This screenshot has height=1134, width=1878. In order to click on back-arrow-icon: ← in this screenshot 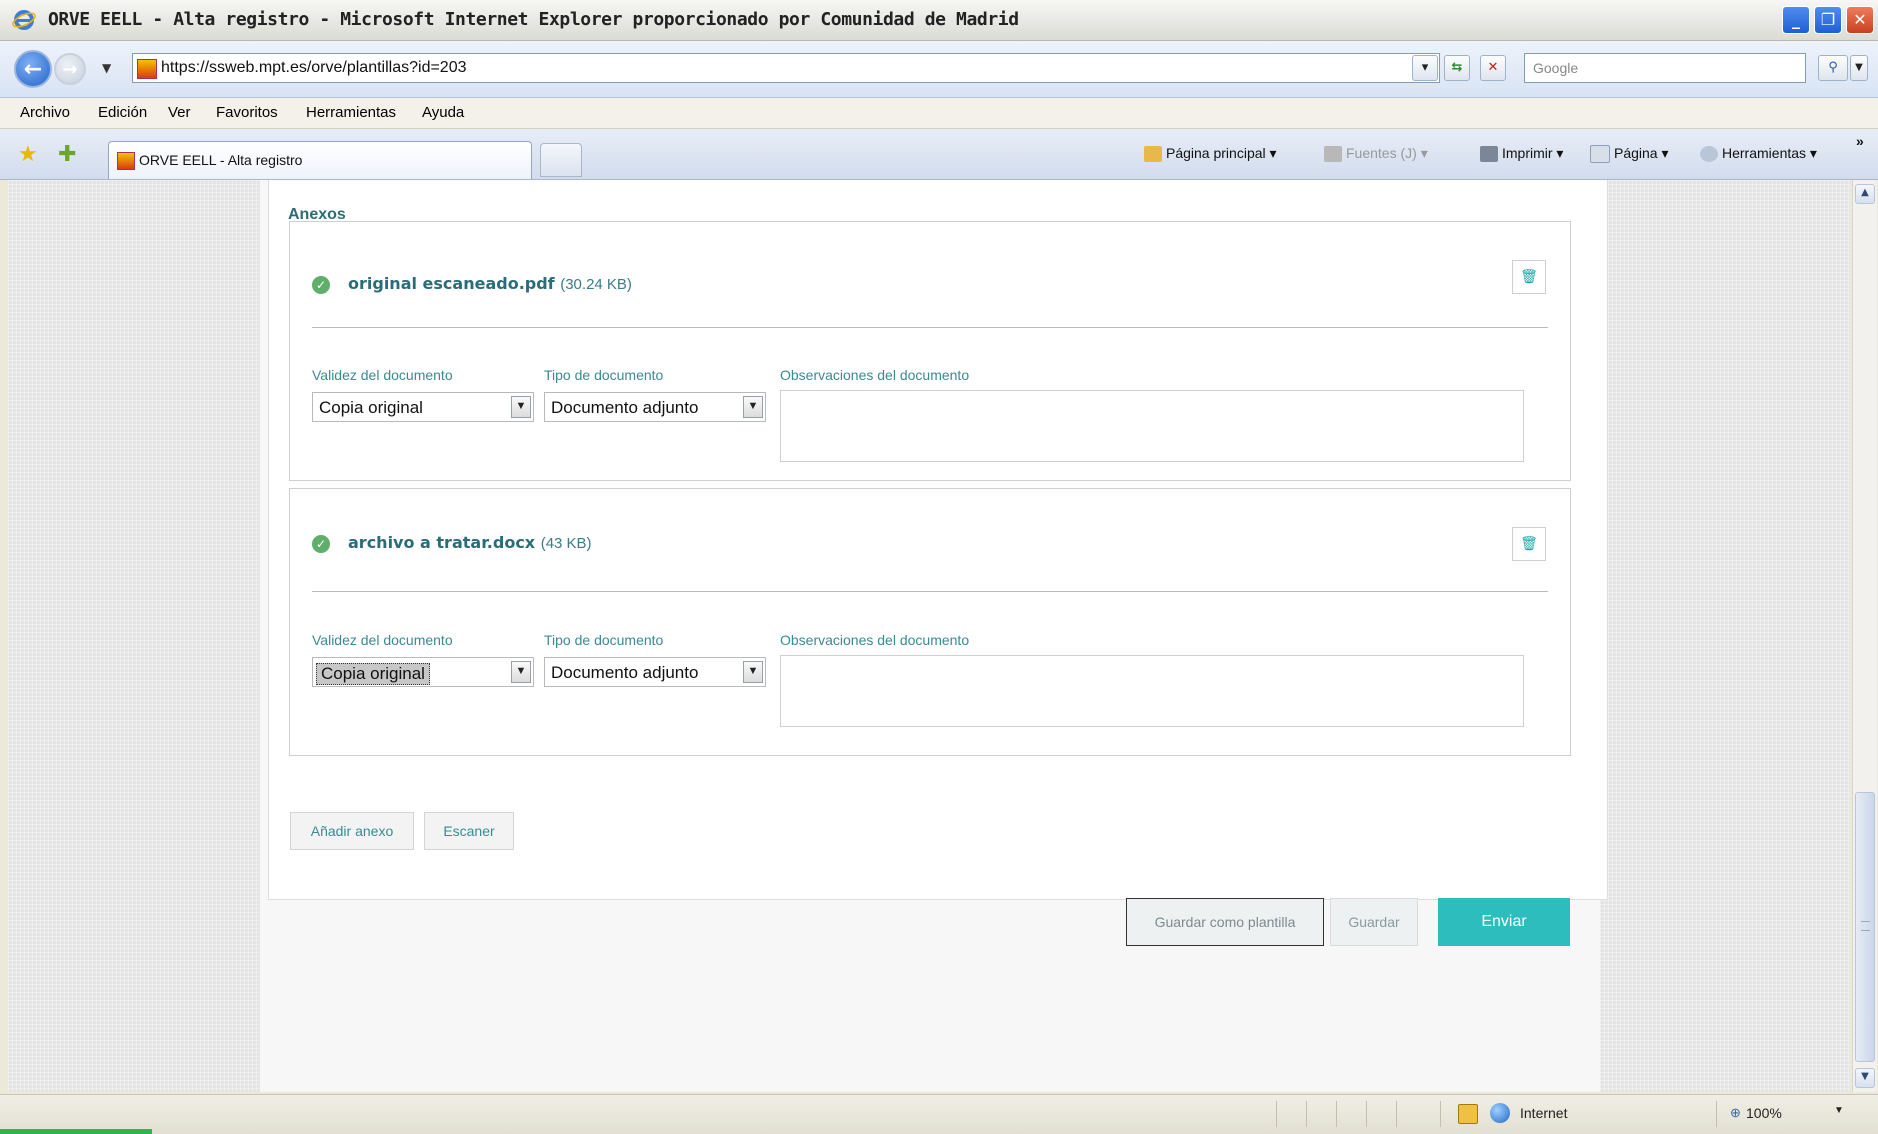, I will do `click(33, 69)`.